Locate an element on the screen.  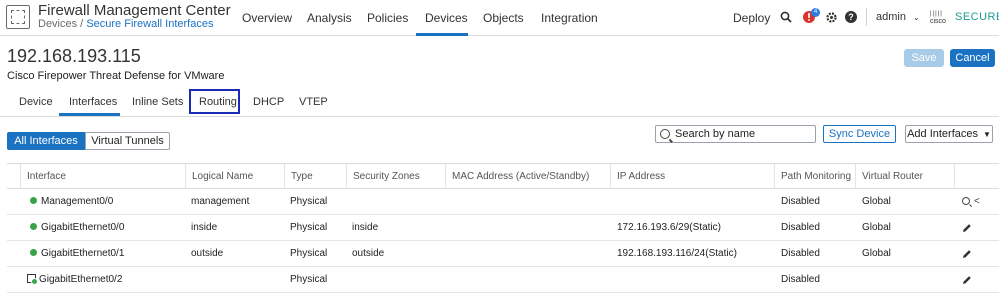
app-title: Firewall Management Center is located at coordinates (134, 10).